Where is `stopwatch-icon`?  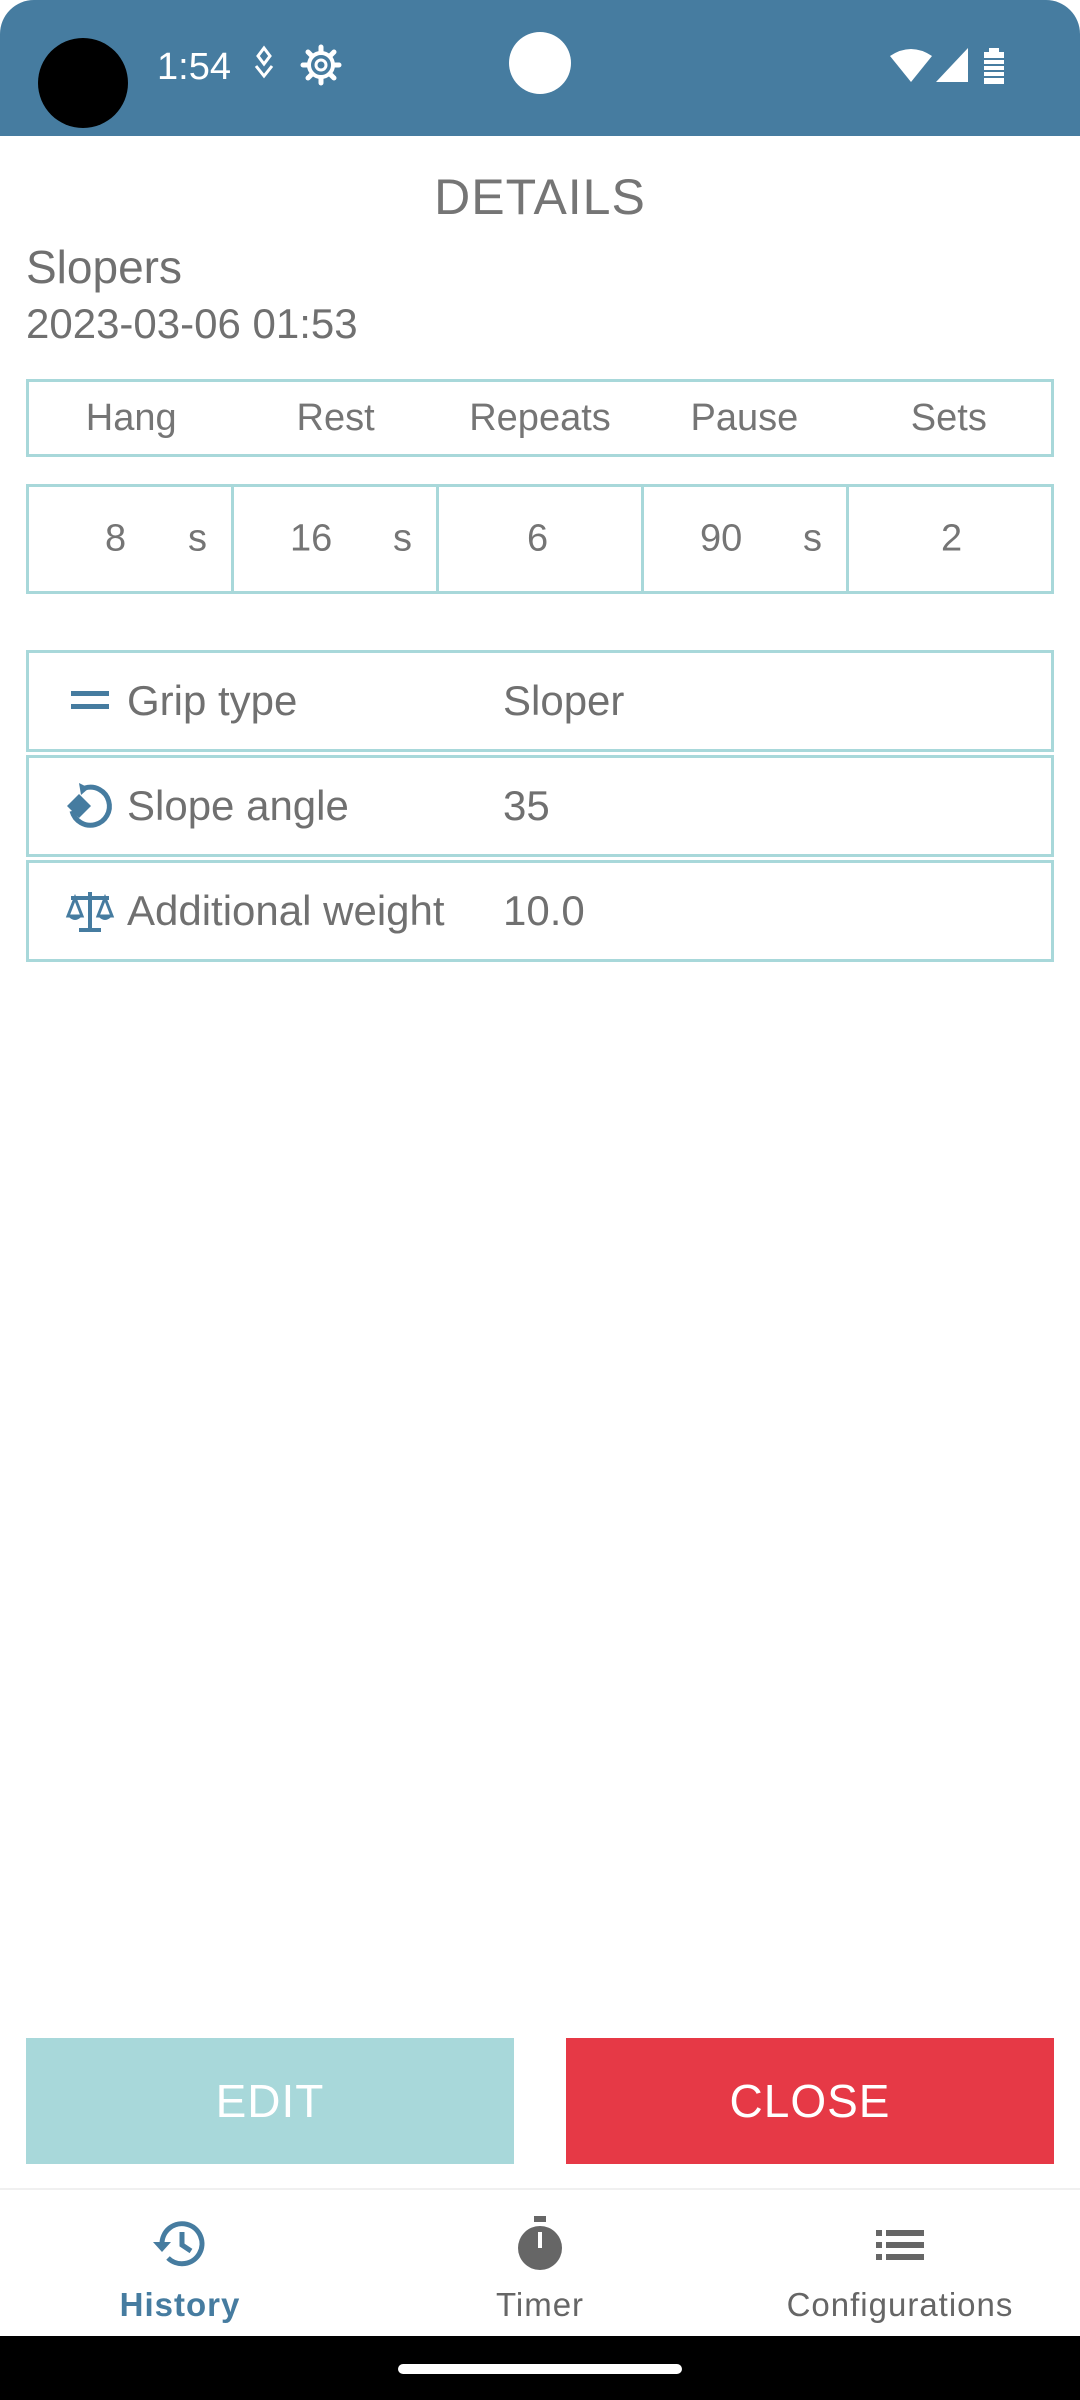
stopwatch-icon is located at coordinates (540, 2243).